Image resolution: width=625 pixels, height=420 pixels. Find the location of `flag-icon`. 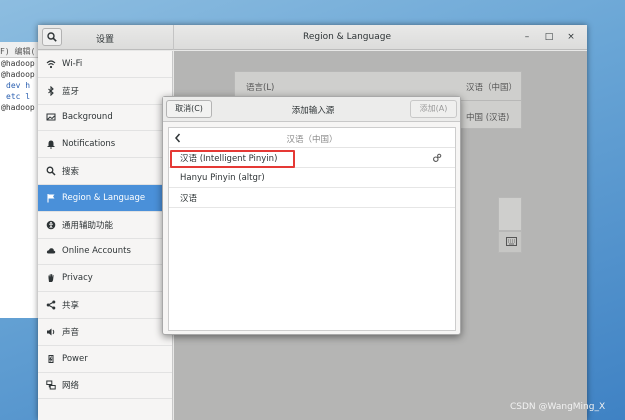

flag-icon is located at coordinates (51, 198).